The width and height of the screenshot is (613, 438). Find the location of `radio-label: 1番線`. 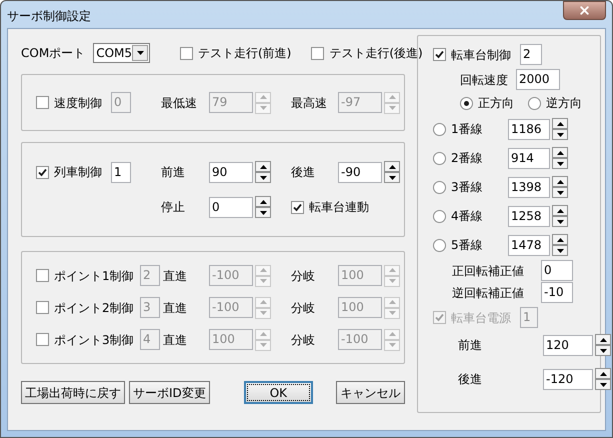

radio-label: 1番線 is located at coordinates (467, 129).